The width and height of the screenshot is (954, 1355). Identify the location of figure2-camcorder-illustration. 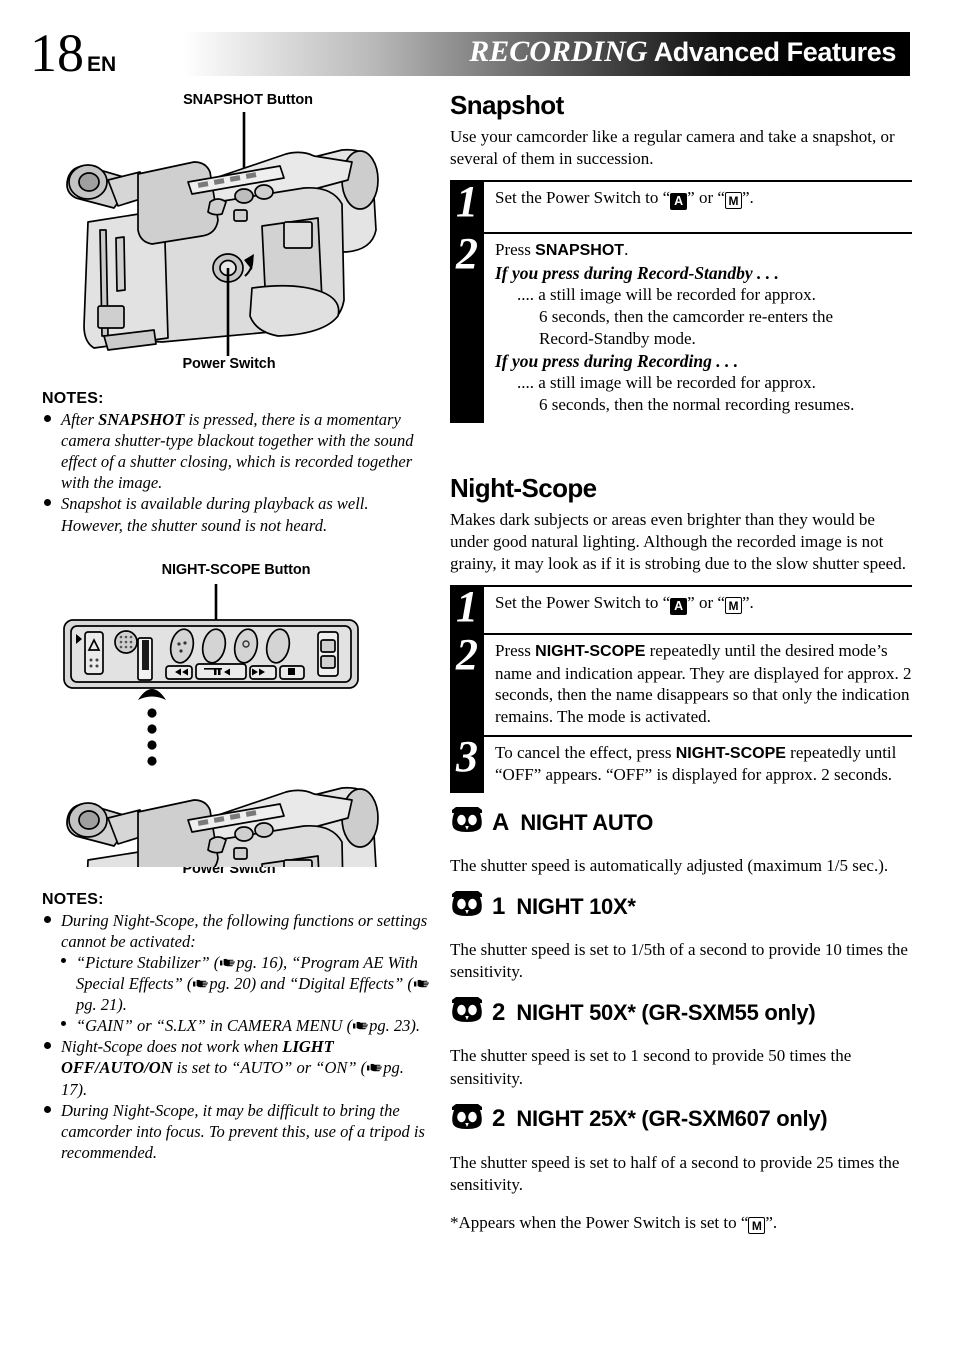
(238, 799).